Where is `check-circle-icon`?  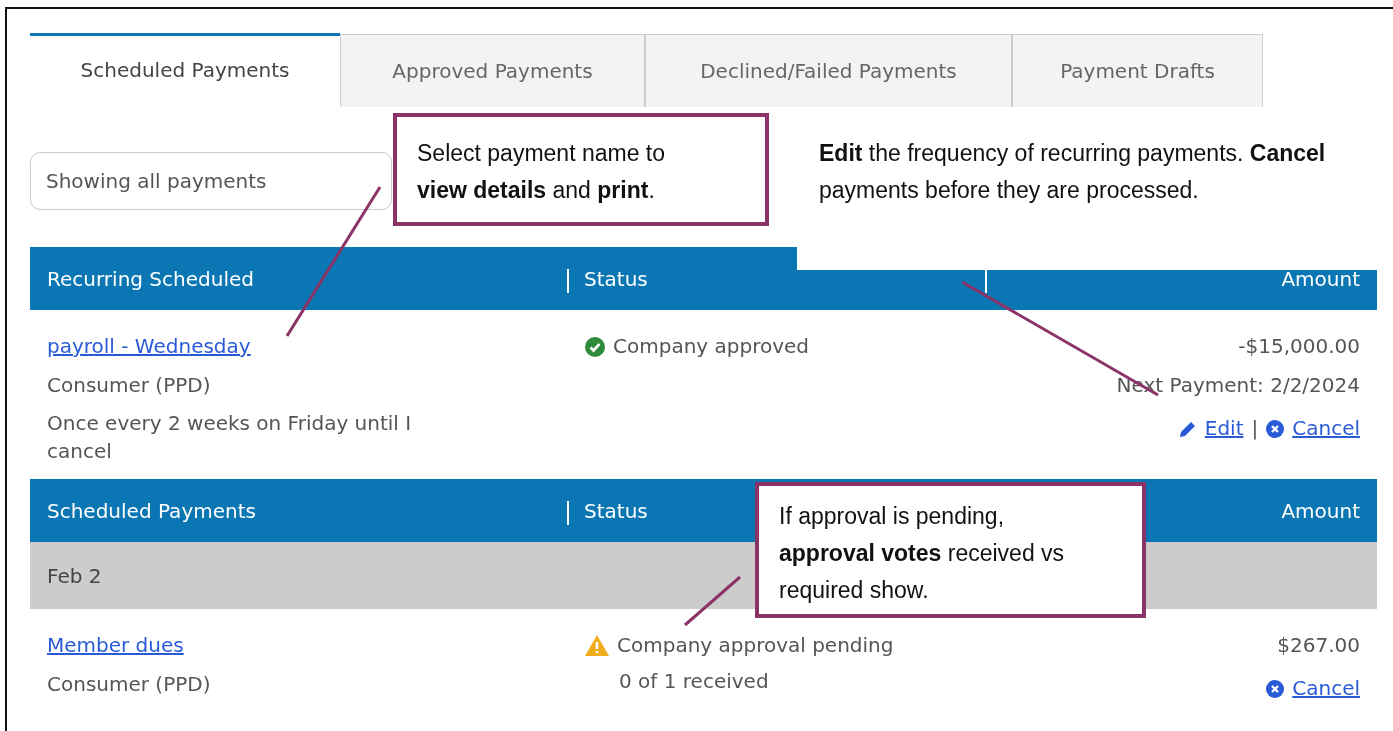
check-circle-icon is located at coordinates (595, 346).